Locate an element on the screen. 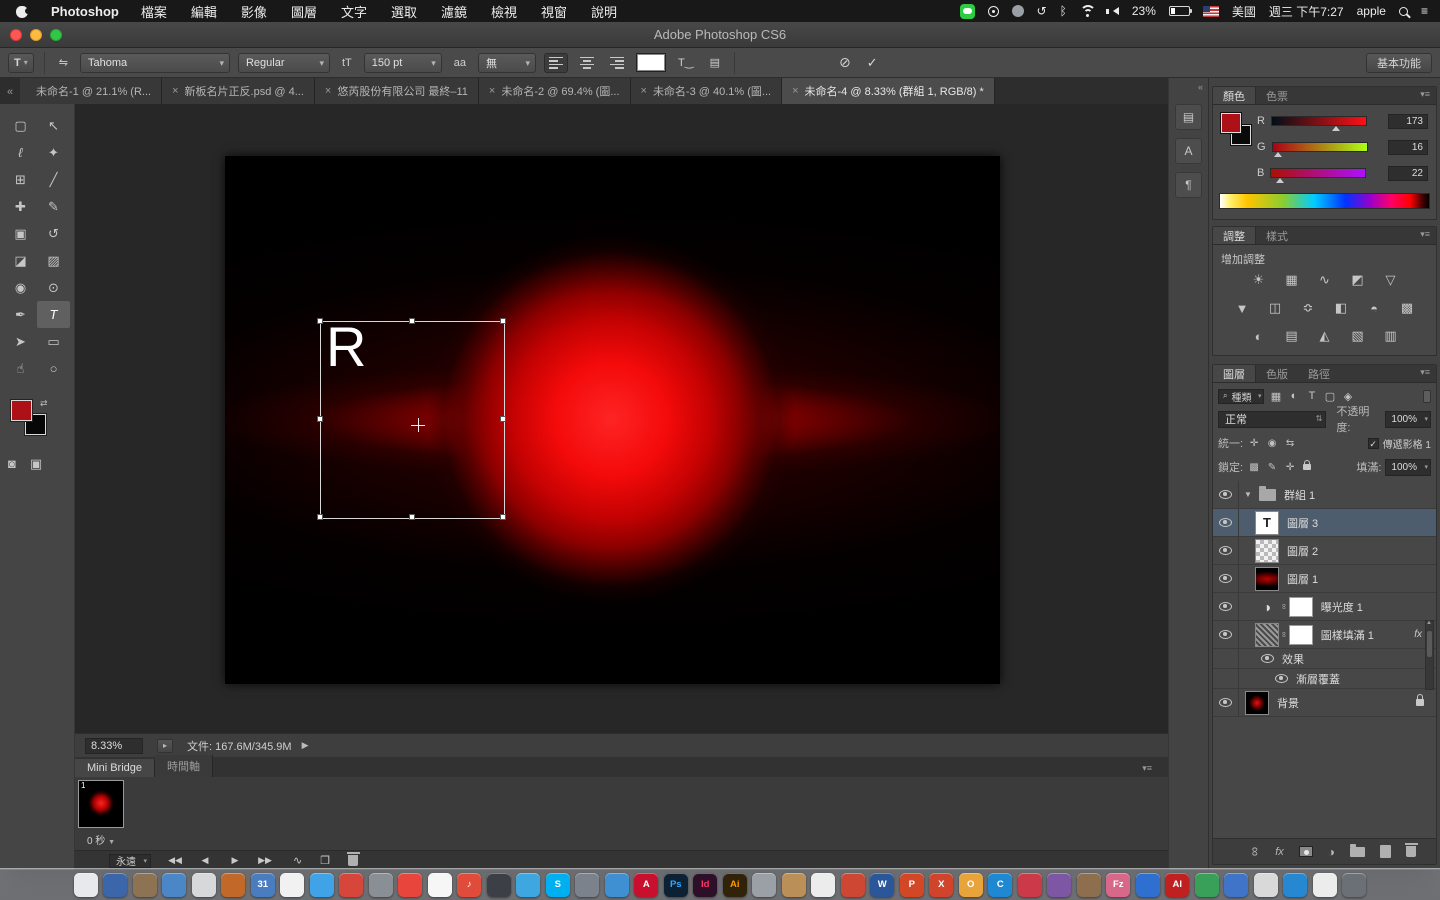 The image size is (1440, 900). layers-scrollbar is located at coordinates (1429, 655).